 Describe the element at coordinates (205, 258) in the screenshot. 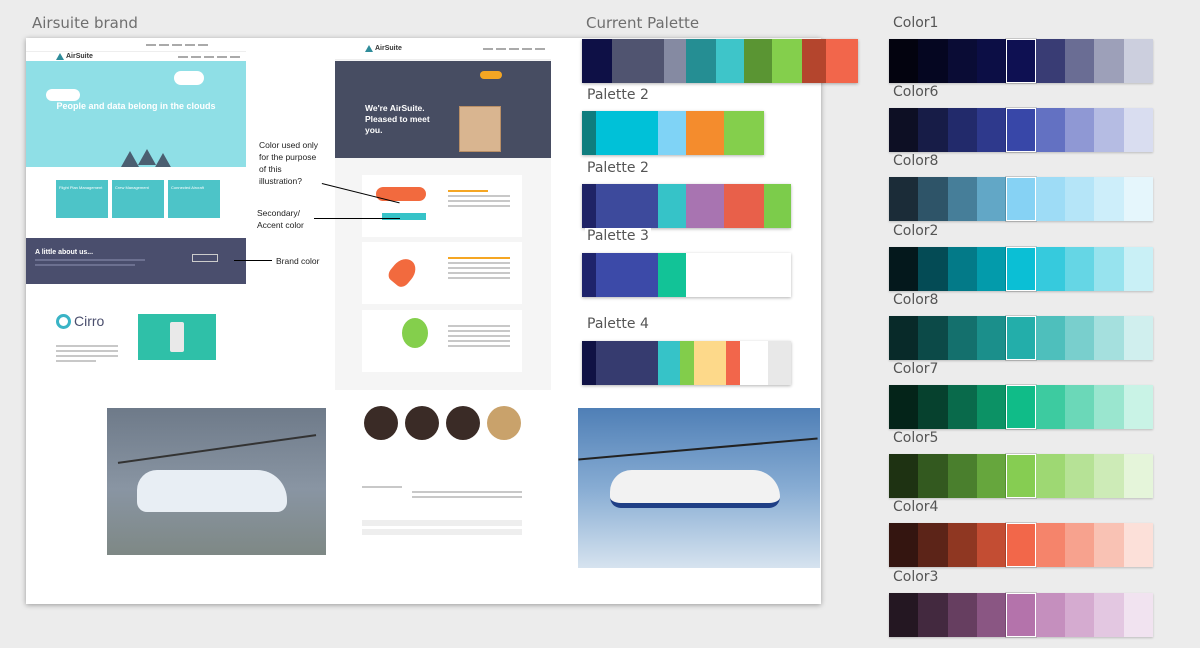

I see `about-button` at that location.